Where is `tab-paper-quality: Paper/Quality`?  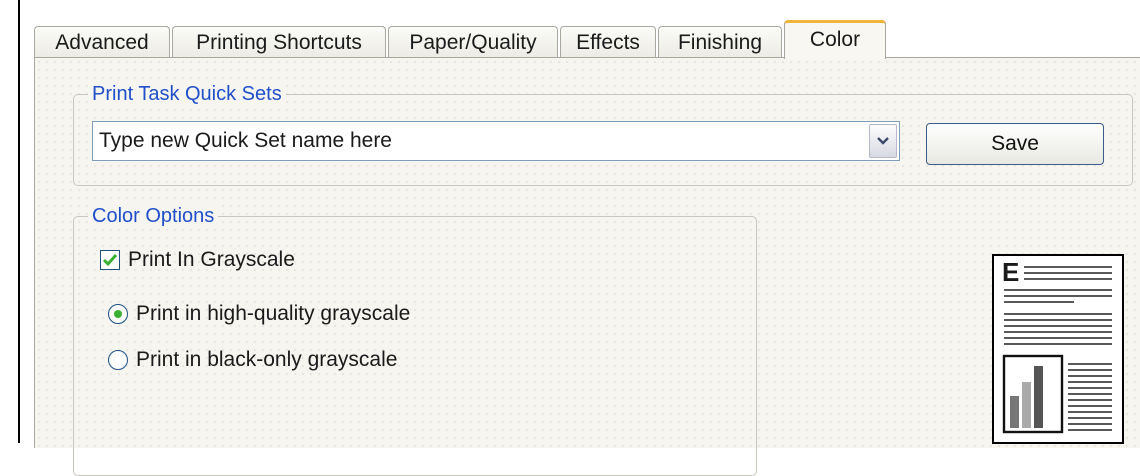 tab-paper-quality: Paper/Quality is located at coordinates (473, 42).